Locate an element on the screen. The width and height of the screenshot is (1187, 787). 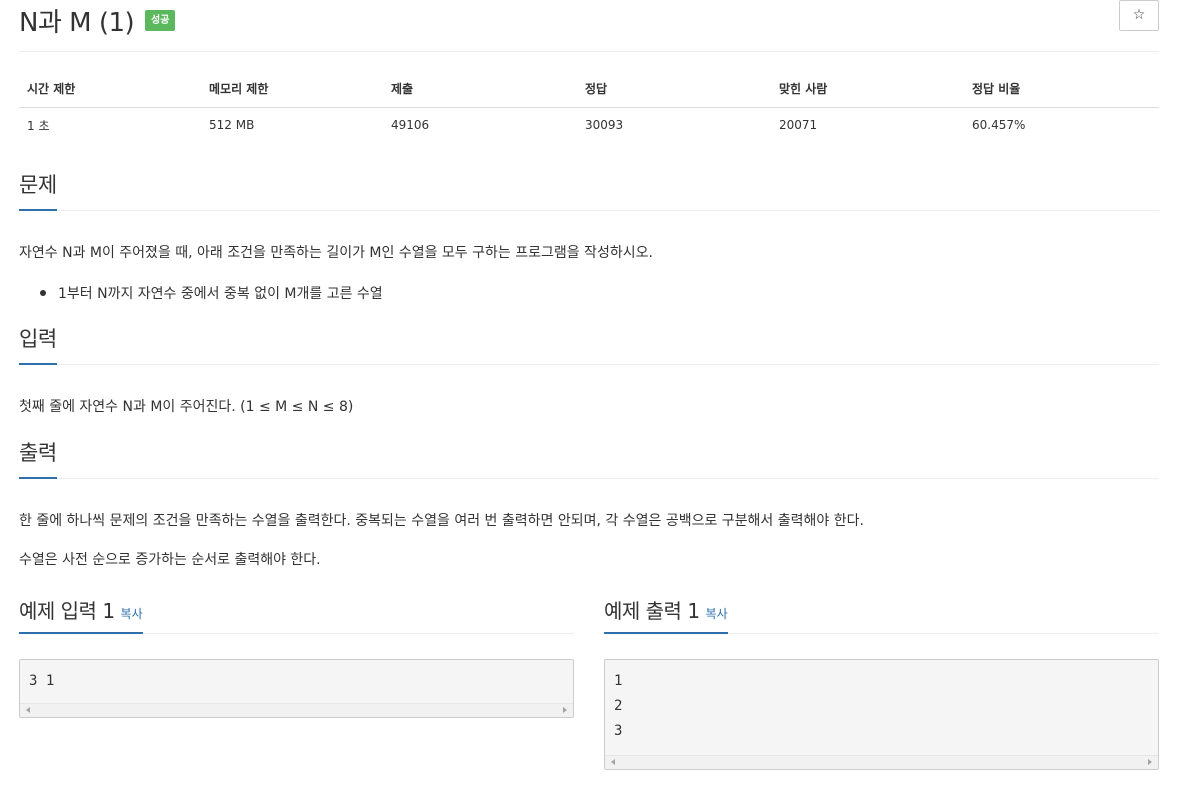
output-text-order: 수열은 사전 순으로 증가하는 순서로 출력해야 한다. is located at coordinates (170, 560).